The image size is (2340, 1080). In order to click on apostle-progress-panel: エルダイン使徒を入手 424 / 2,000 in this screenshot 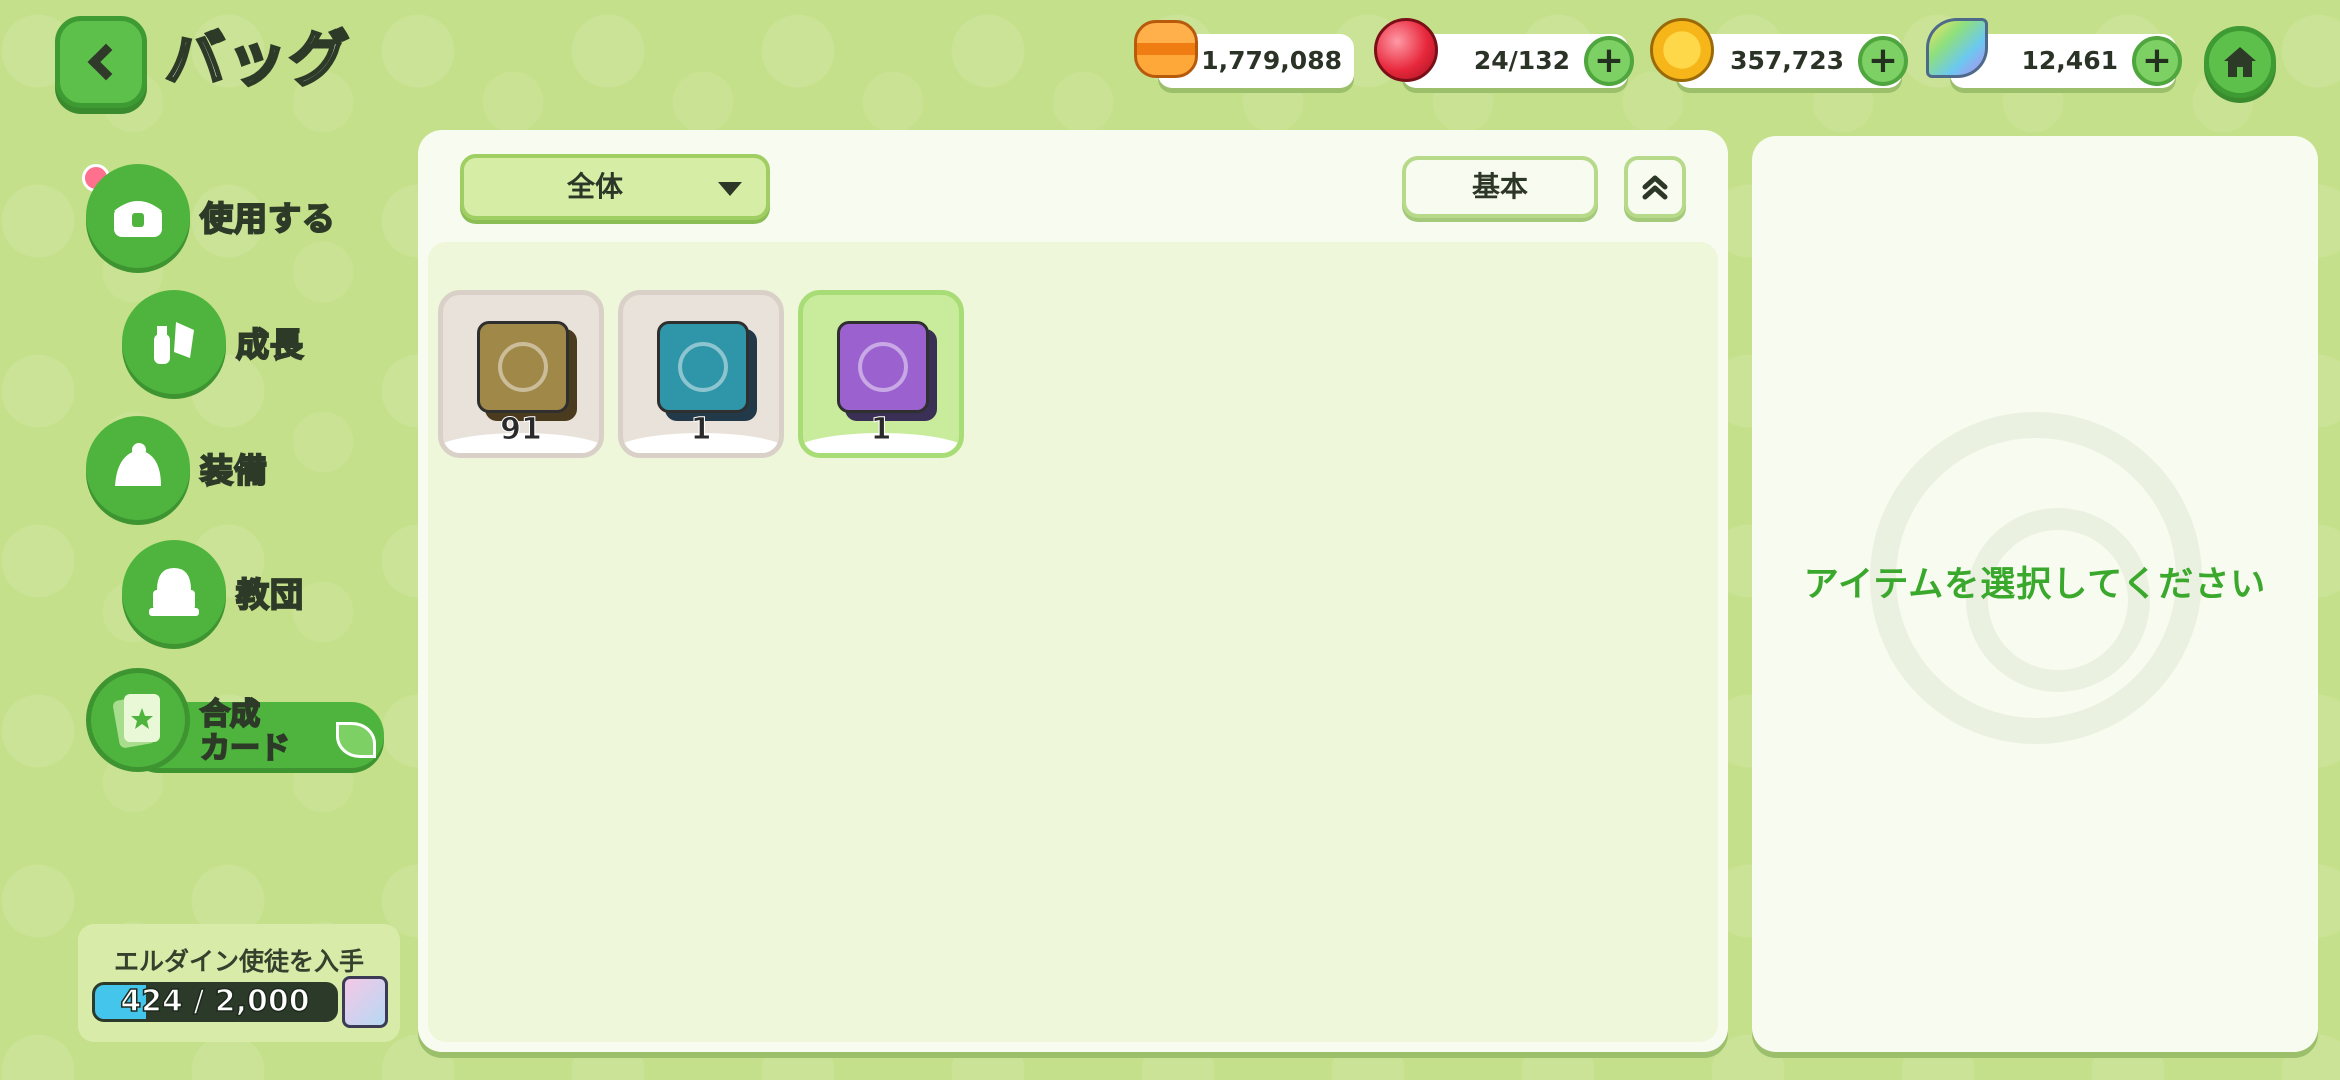, I will do `click(239, 983)`.